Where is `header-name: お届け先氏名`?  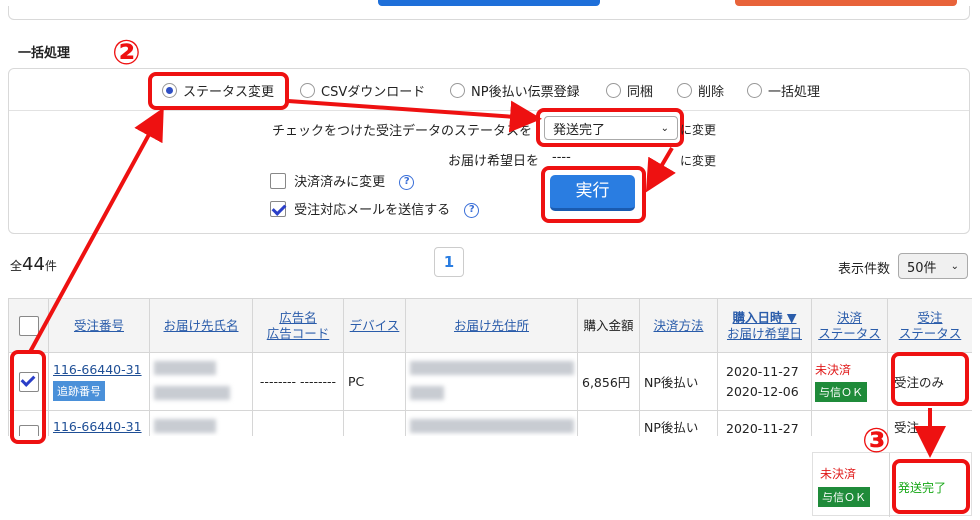
header-name: お届け先氏名 is located at coordinates (201, 325).